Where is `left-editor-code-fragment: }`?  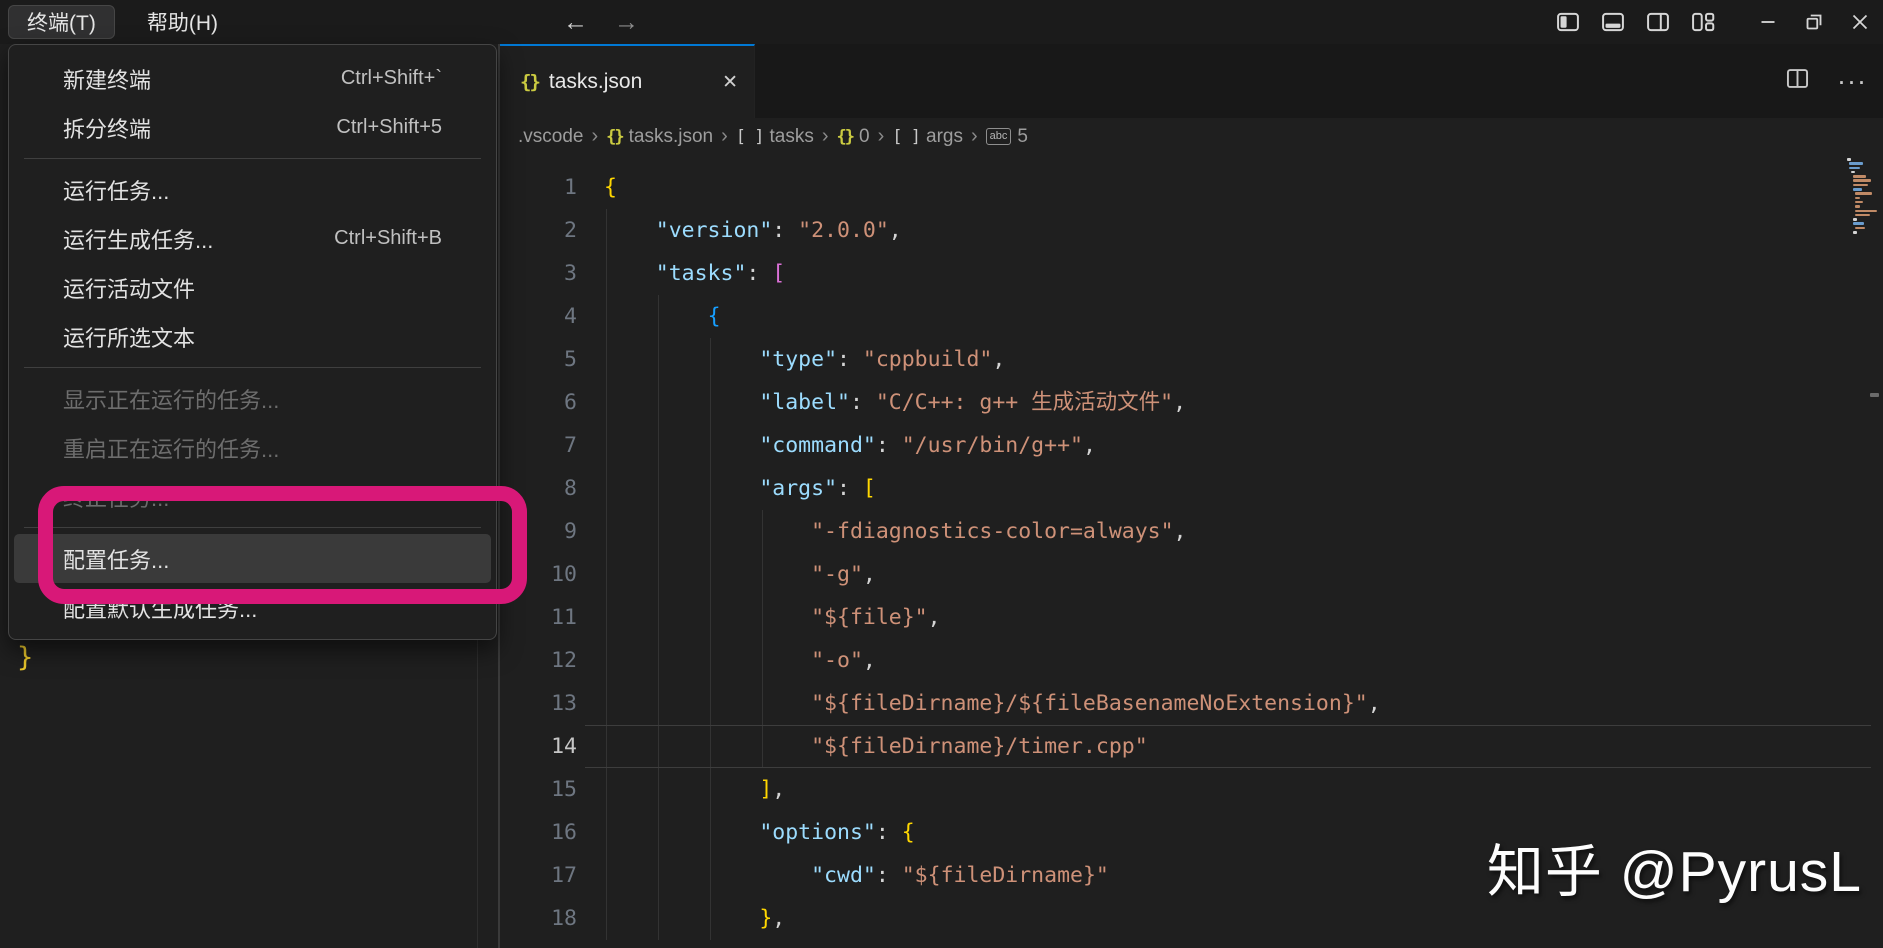
left-editor-code-fragment: } is located at coordinates (25, 657).